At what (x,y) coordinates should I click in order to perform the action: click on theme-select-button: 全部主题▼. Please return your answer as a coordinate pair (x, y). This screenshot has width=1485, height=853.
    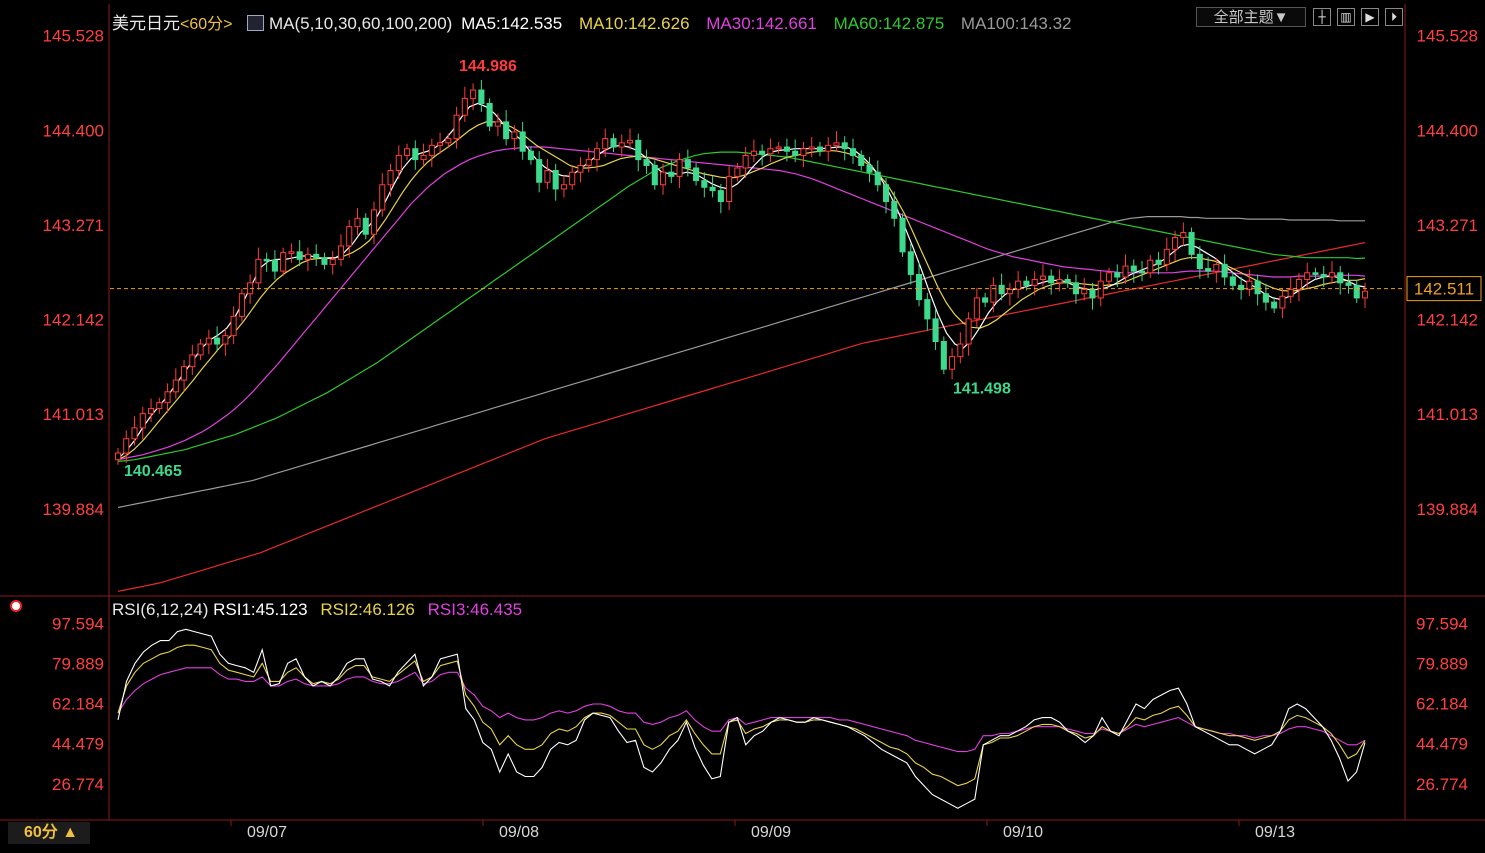
    Looking at the image, I should click on (1251, 17).